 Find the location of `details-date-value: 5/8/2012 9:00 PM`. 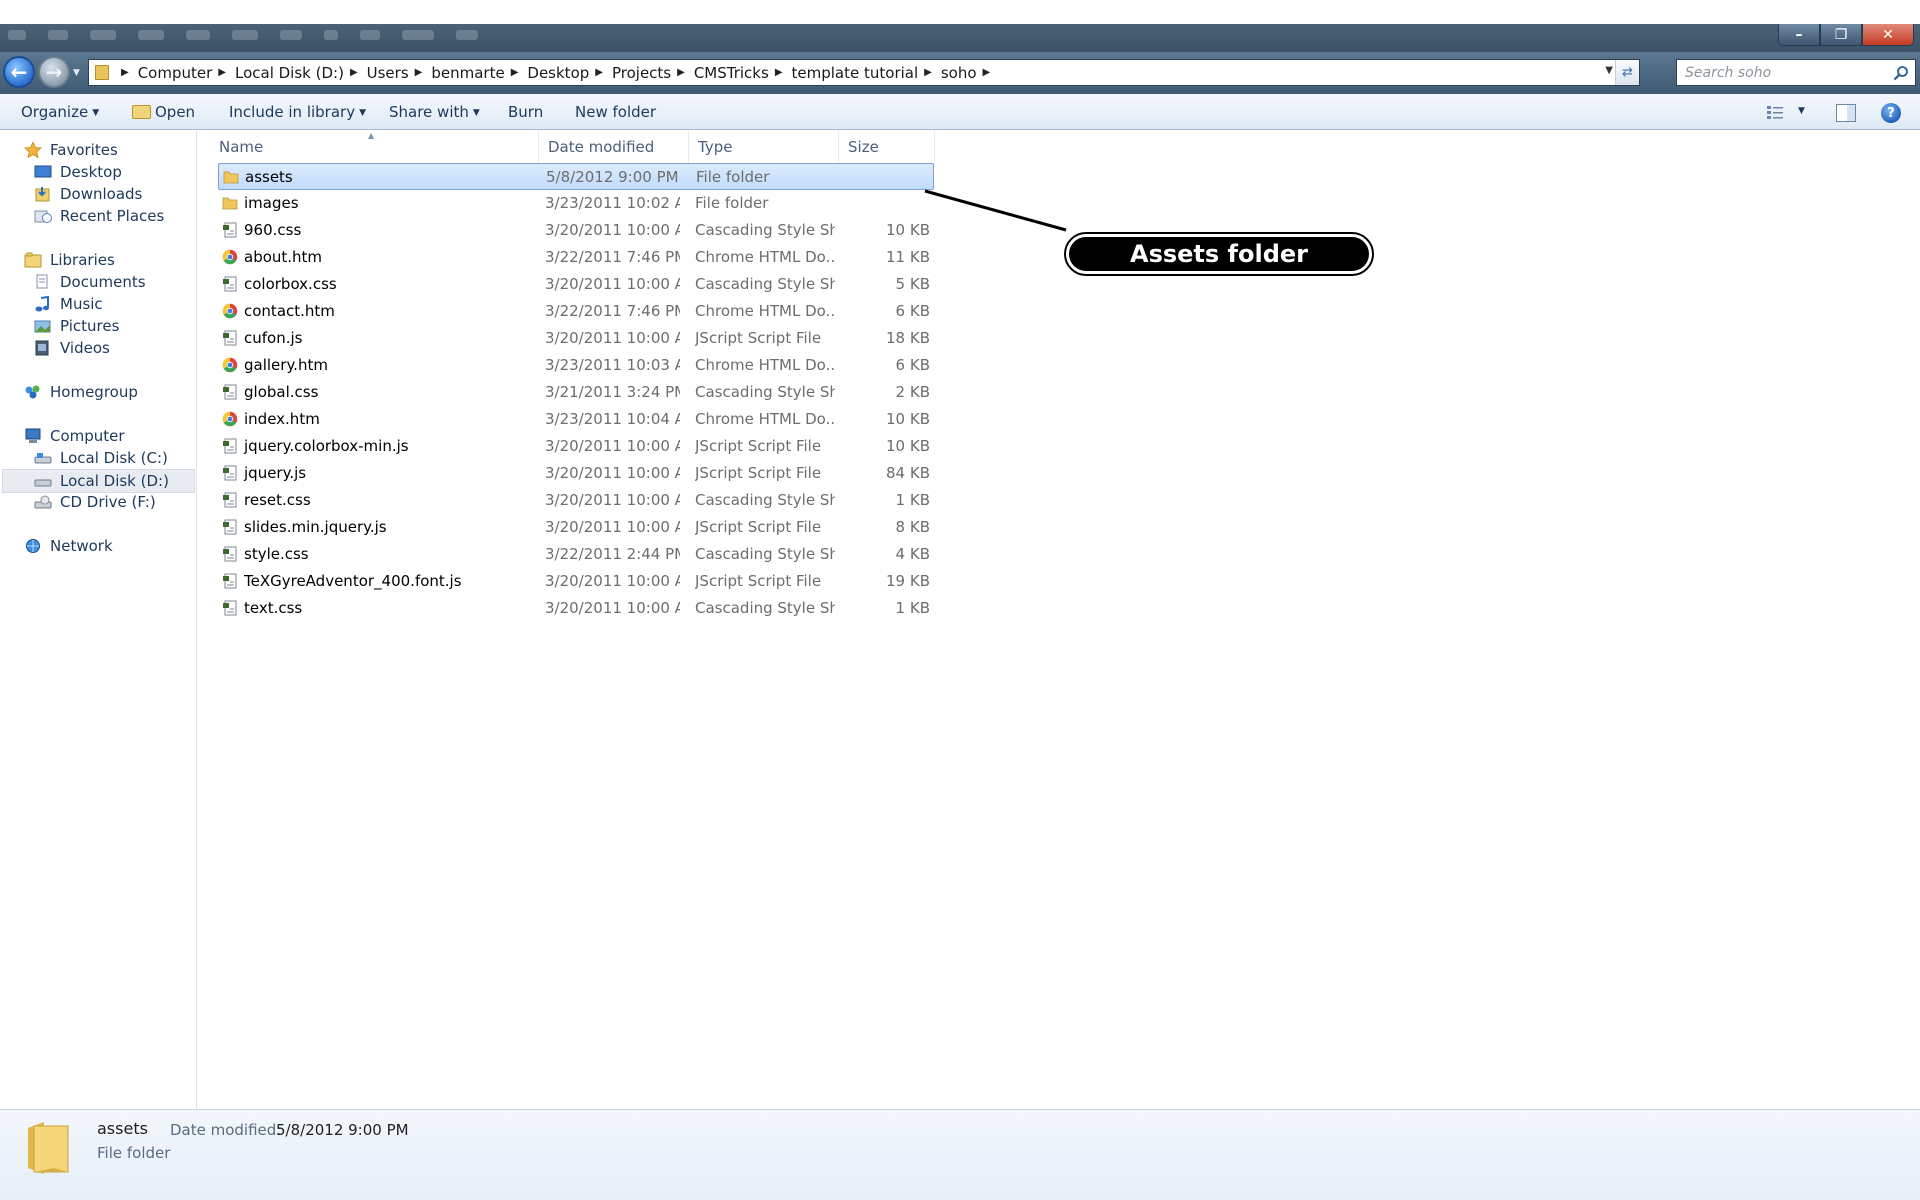

details-date-value: 5/8/2012 9:00 PM is located at coordinates (342, 1130).